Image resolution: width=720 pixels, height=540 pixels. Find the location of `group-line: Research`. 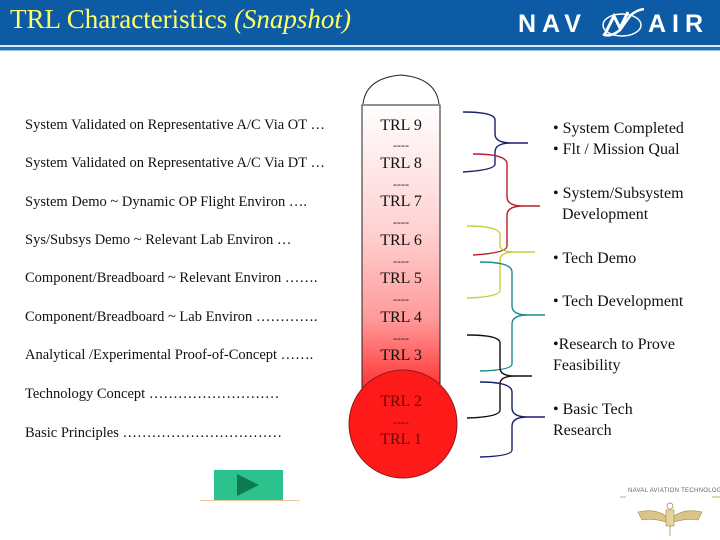

group-line: Research is located at coordinates (582, 430).